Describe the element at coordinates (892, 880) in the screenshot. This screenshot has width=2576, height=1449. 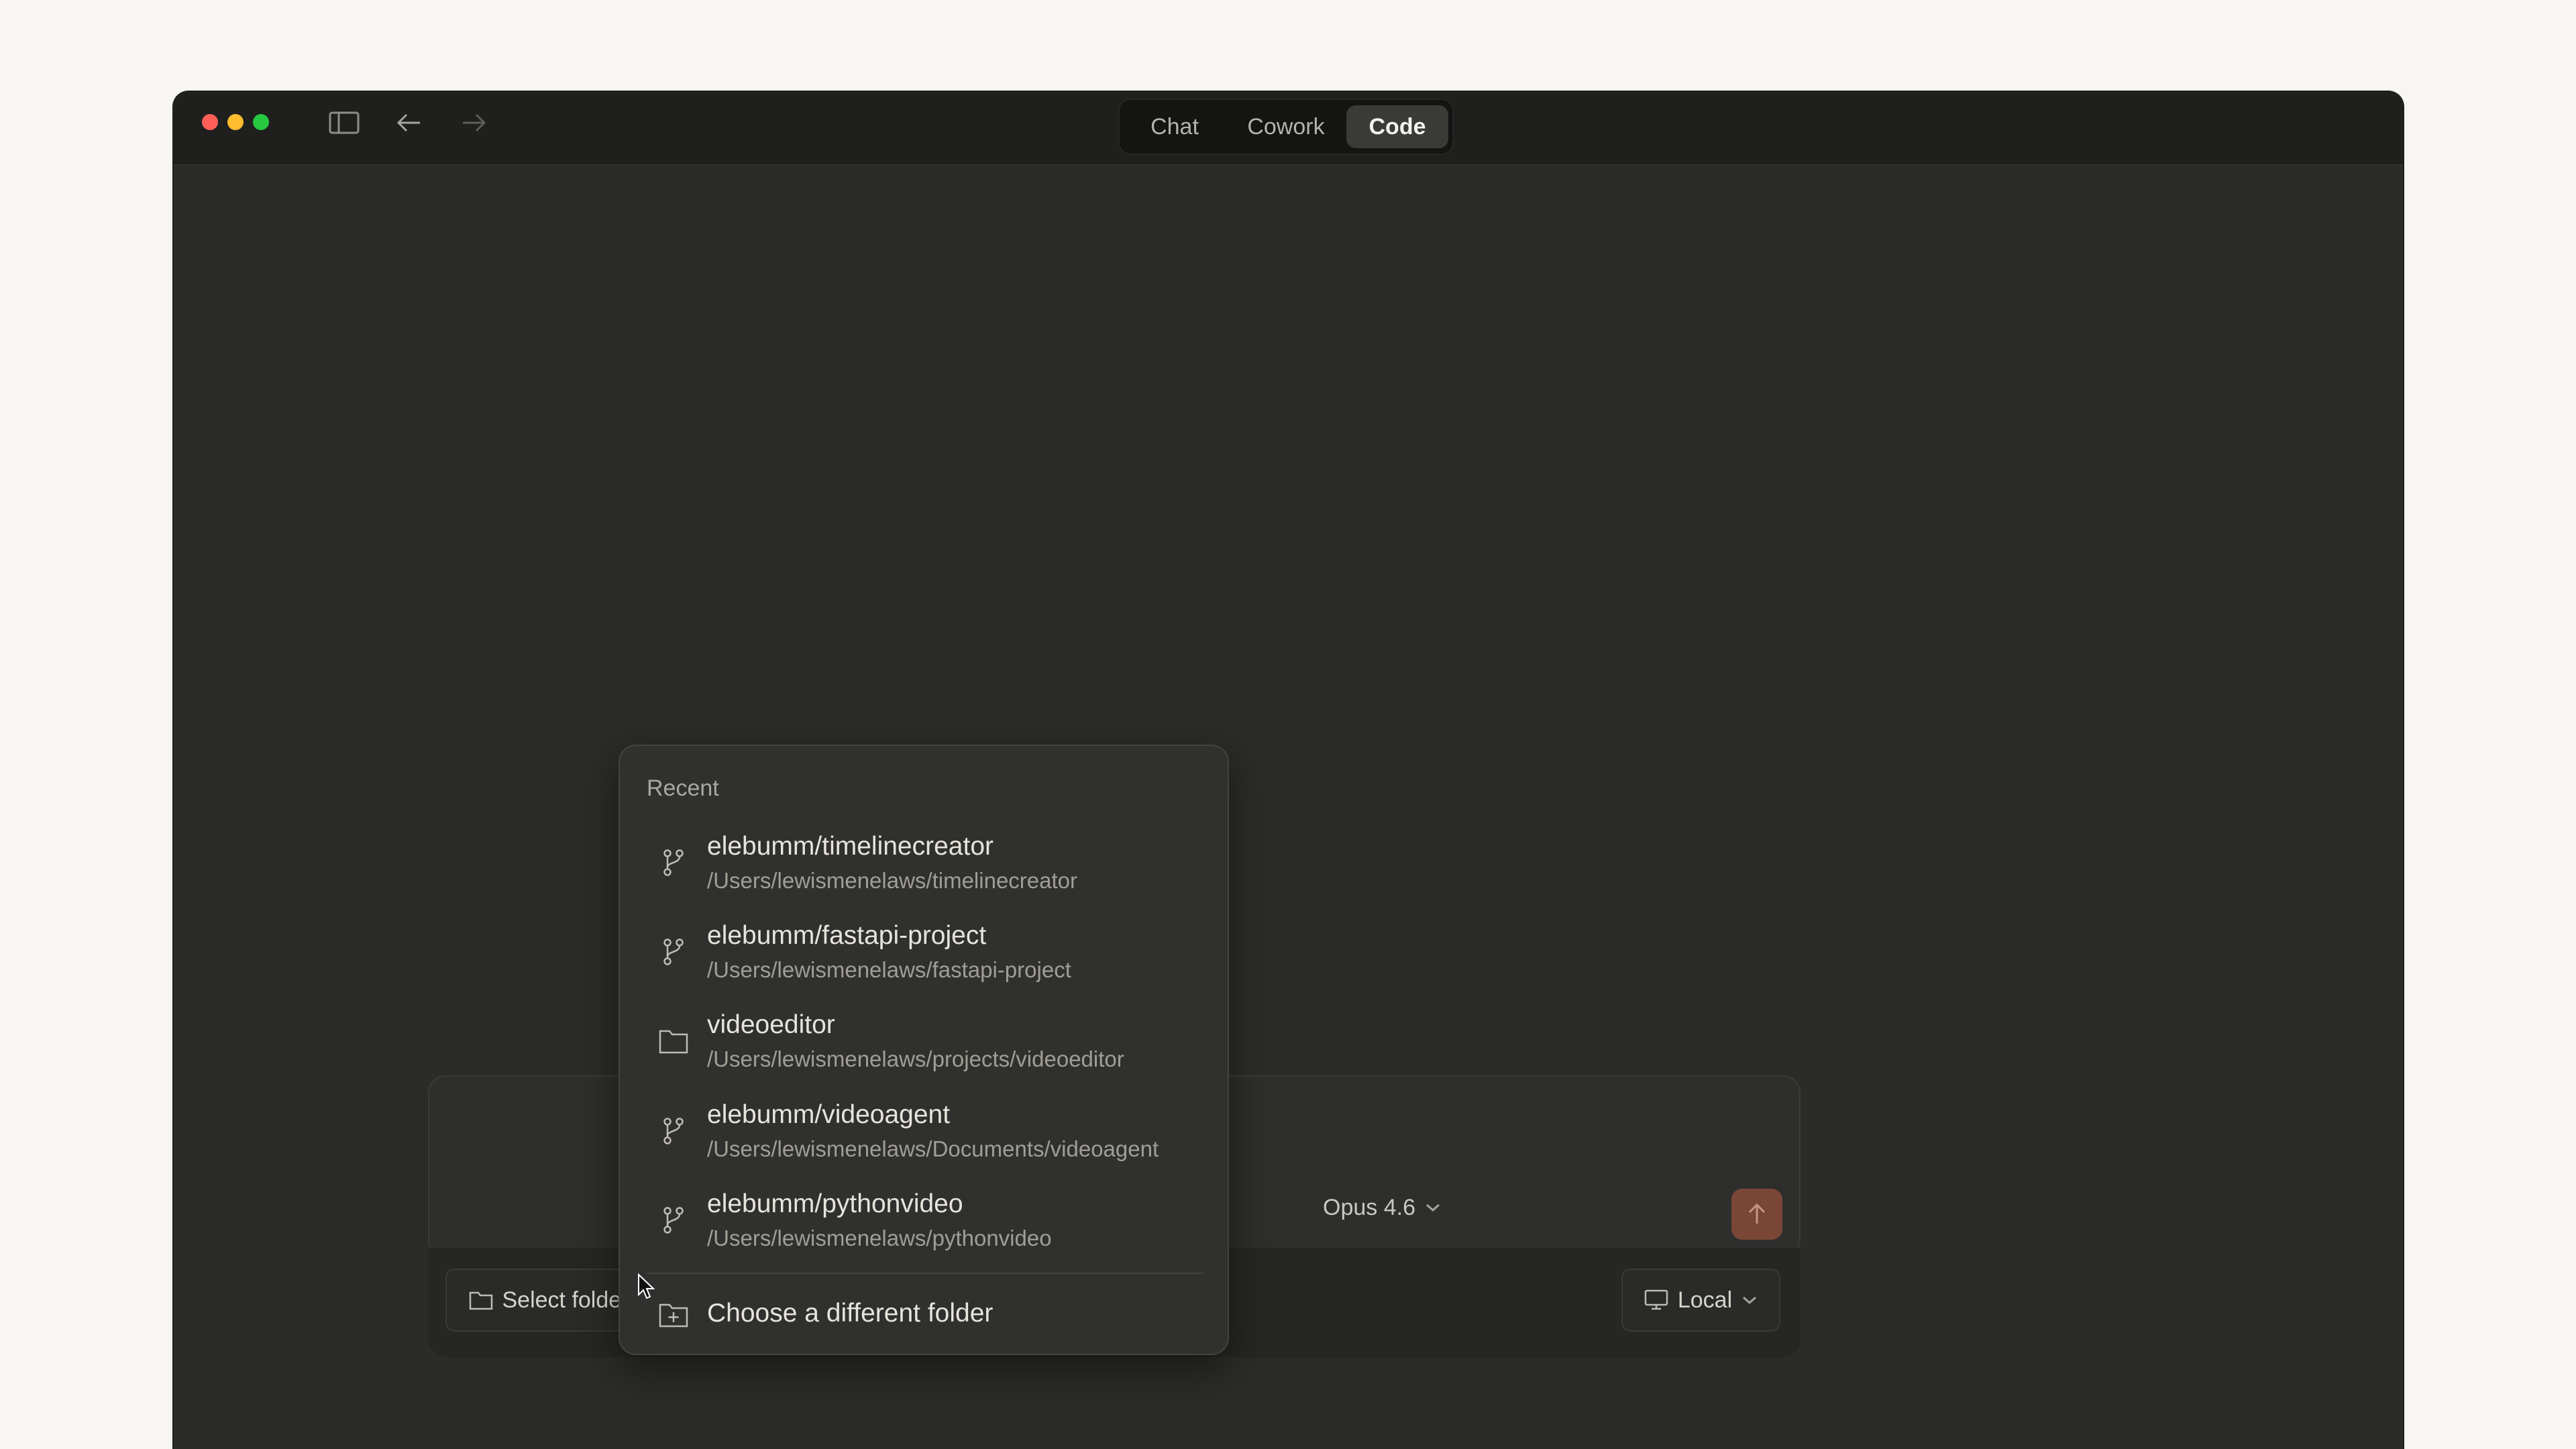
I see `folder-path: /Users/lewismenelaws/timelinecreator` at that location.